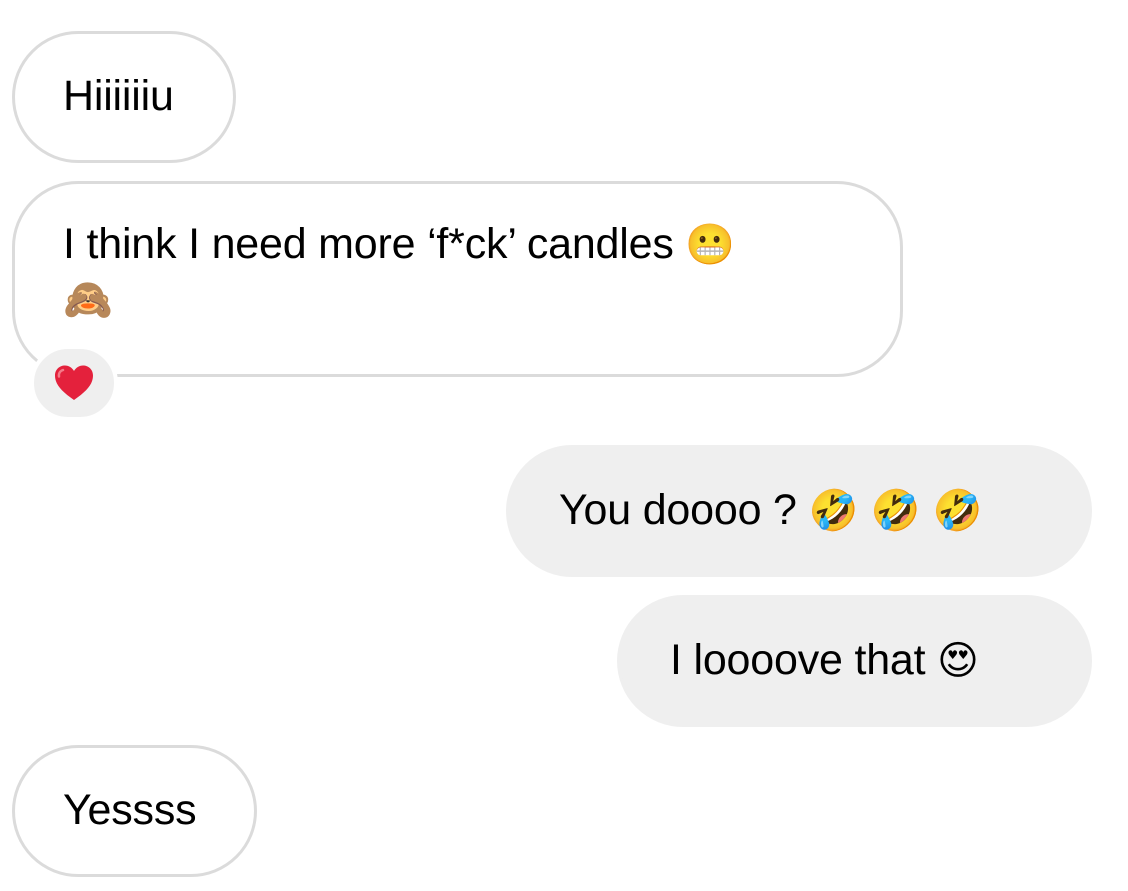 This screenshot has height=891, width=1128. What do you see at coordinates (895, 511) in the screenshot?
I see `rofl-emoji: 🤣 🤣 🤣` at bounding box center [895, 511].